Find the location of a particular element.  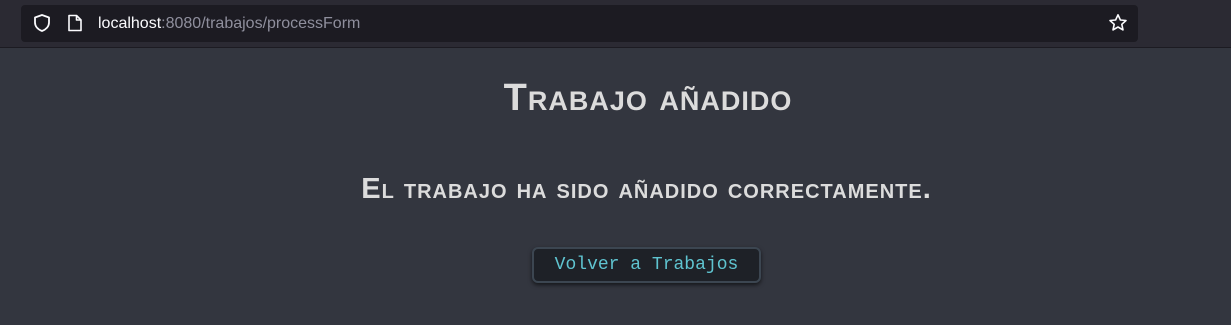

url-text: localhost:8080/trabajos/processForm is located at coordinates (229, 24).